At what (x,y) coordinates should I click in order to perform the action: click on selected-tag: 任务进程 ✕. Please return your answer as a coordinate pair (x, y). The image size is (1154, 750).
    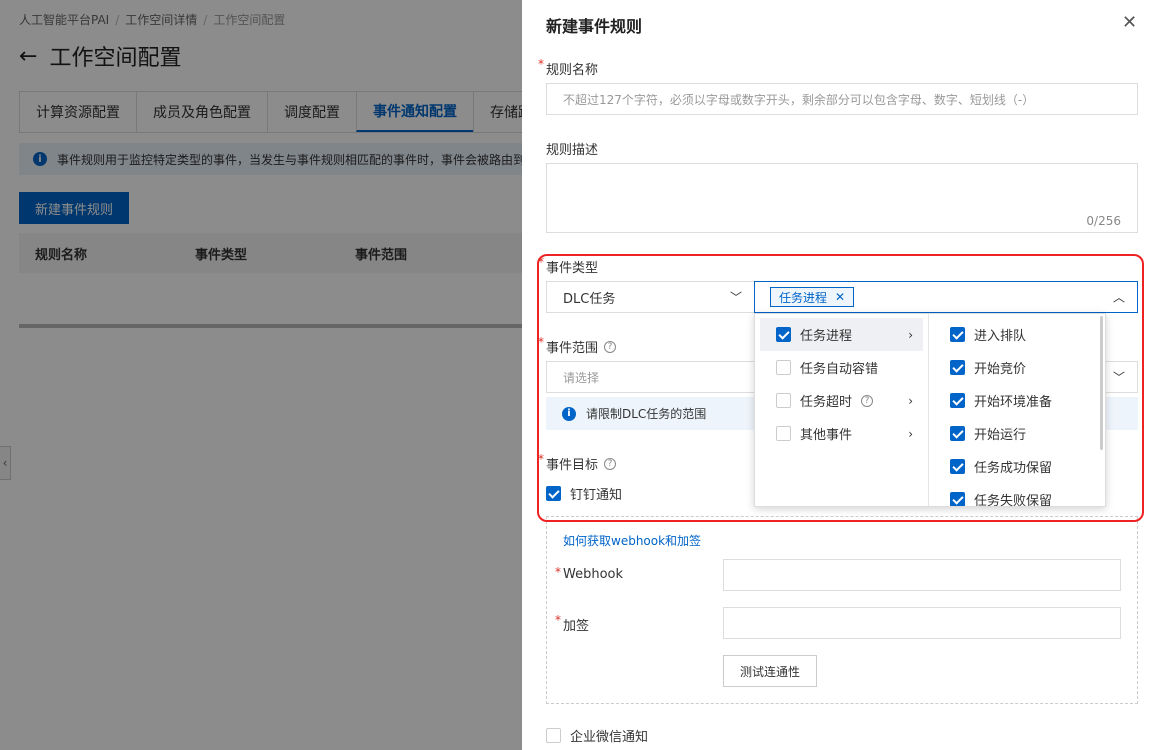
    Looking at the image, I should click on (812, 297).